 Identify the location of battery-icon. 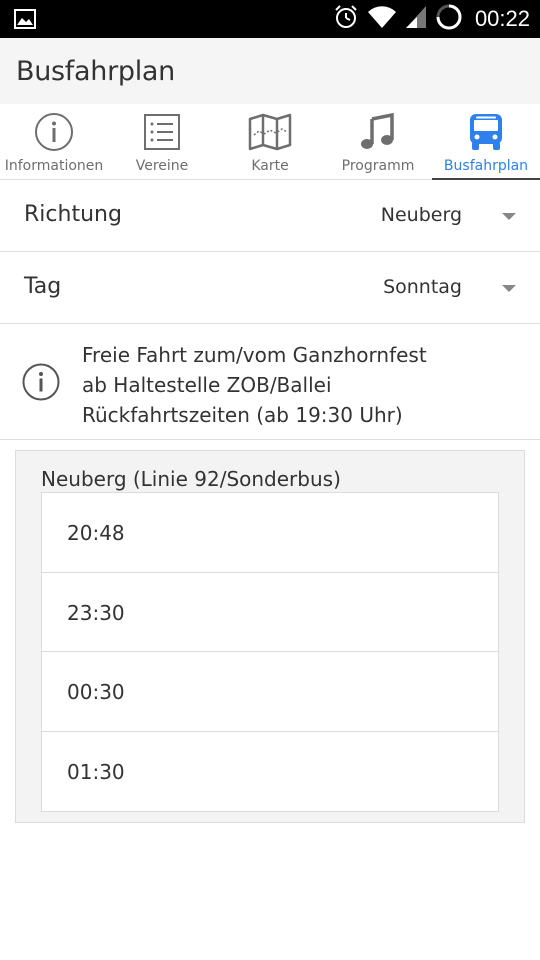
(449, 19).